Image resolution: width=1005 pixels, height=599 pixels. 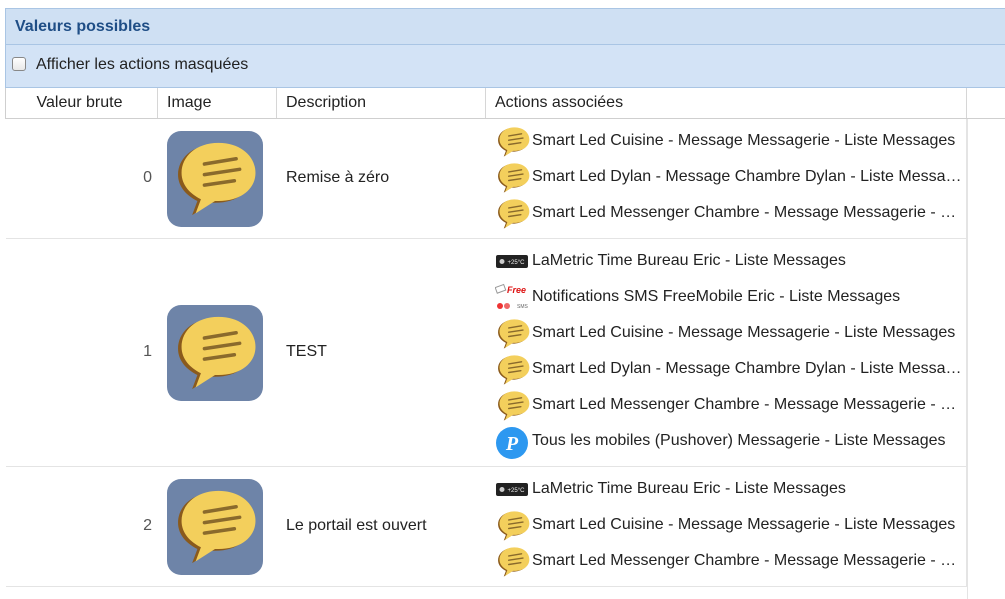 I want to click on show-hidden-actions-checkbox, so click(x=19, y=64).